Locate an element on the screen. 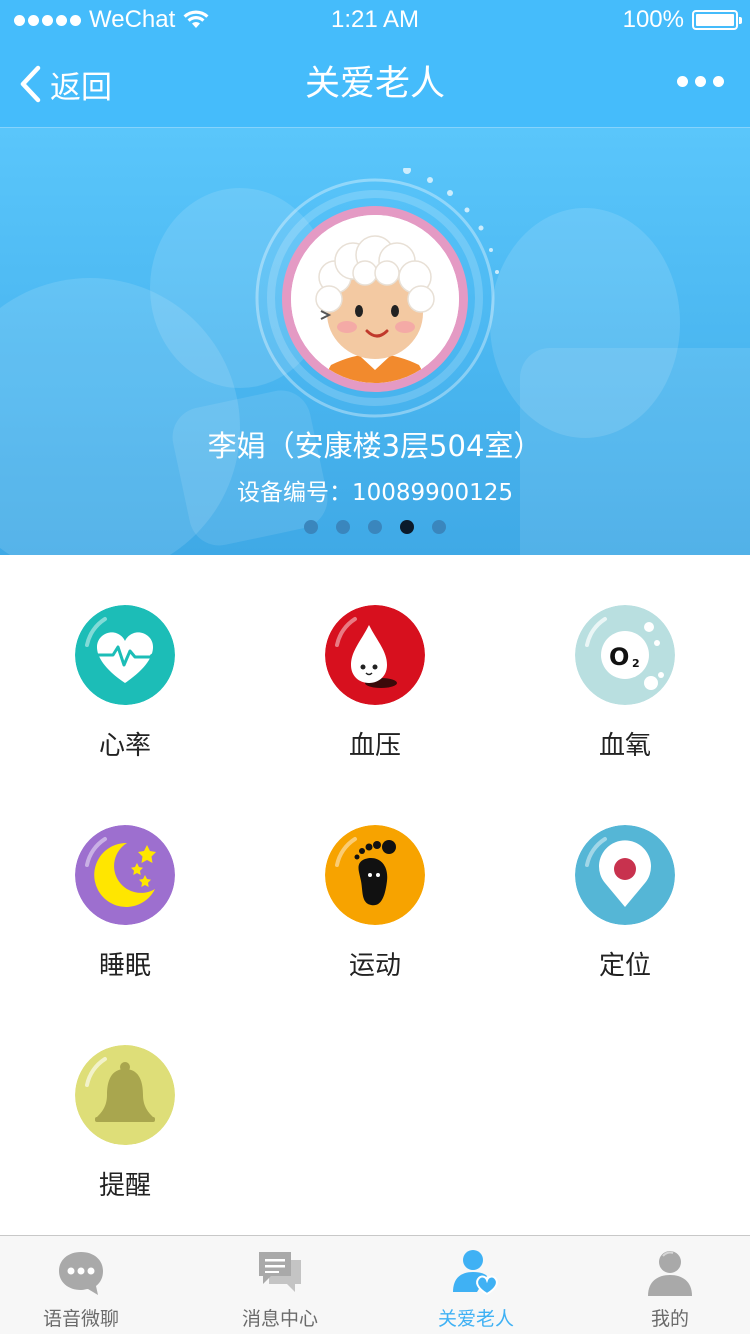 The width and height of the screenshot is (750, 1334). care-elderly-icon is located at coordinates (475, 1273).